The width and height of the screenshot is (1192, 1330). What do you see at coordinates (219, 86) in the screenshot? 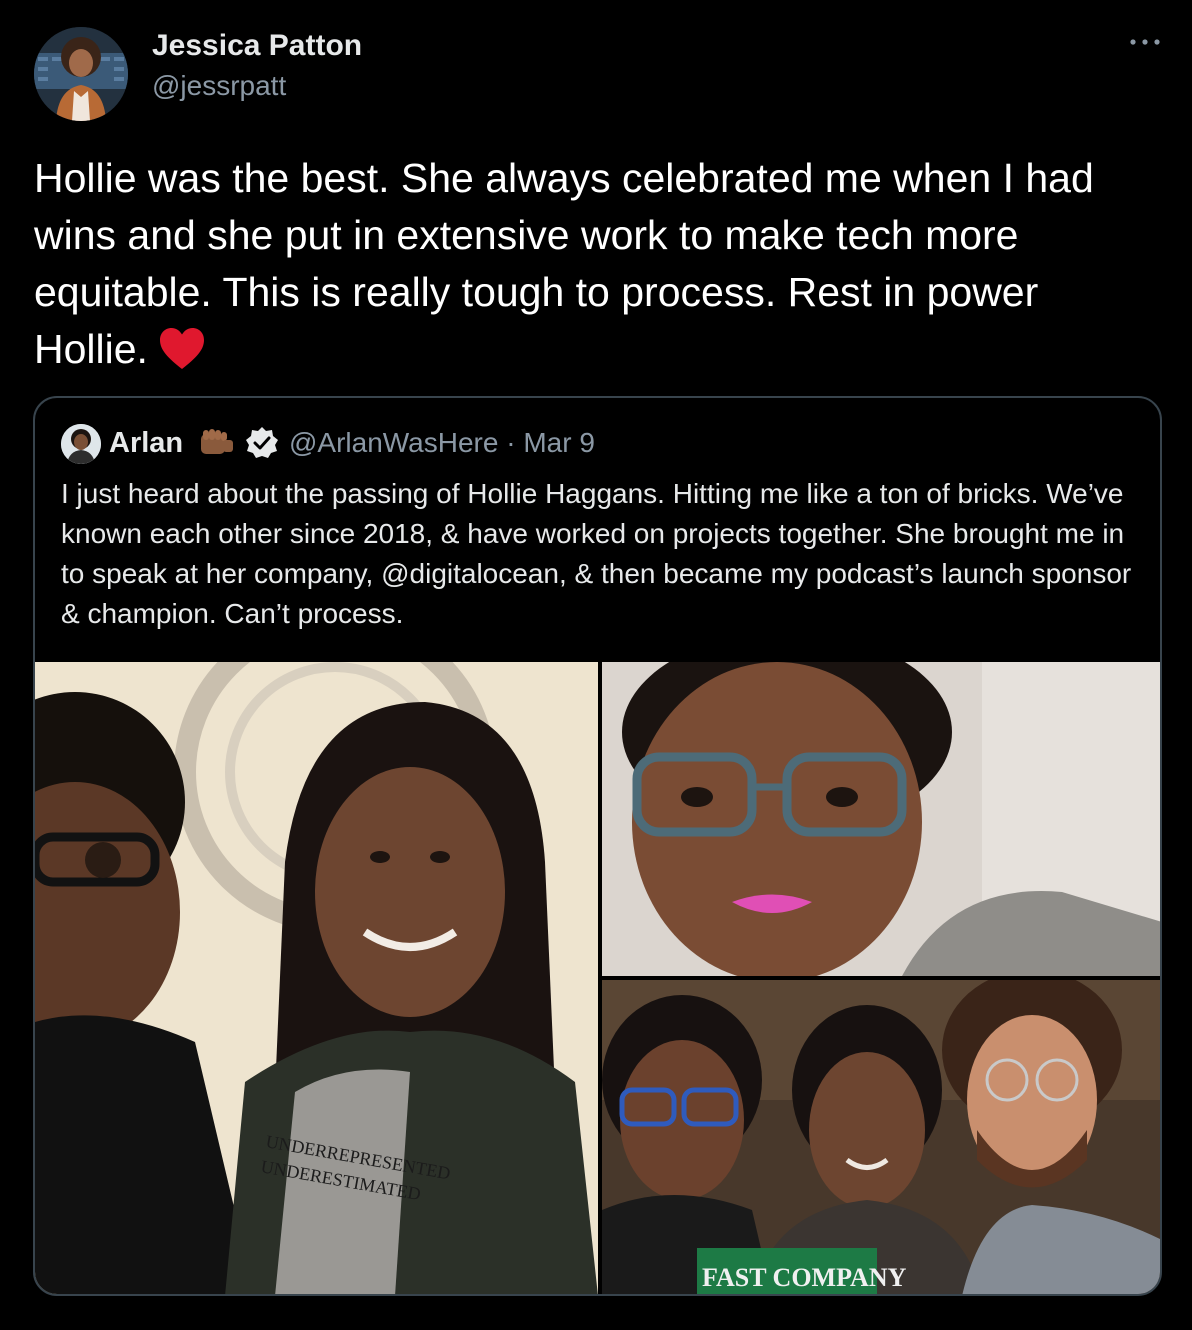
I see `author-handle: @jessrpatt` at bounding box center [219, 86].